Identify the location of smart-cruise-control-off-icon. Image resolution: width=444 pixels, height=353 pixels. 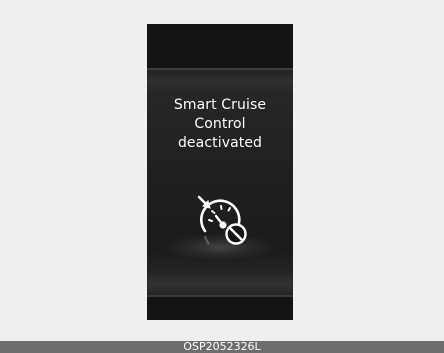
(222, 220).